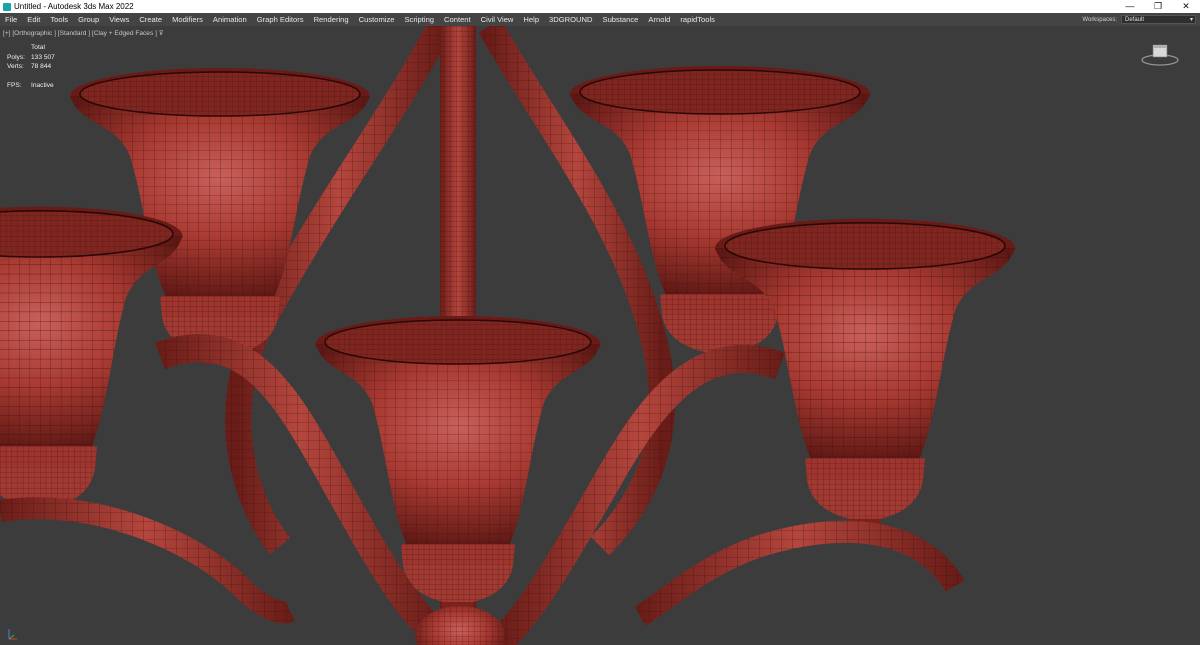  Describe the element at coordinates (457, 19) in the screenshot. I see `menu-content: Content` at that location.